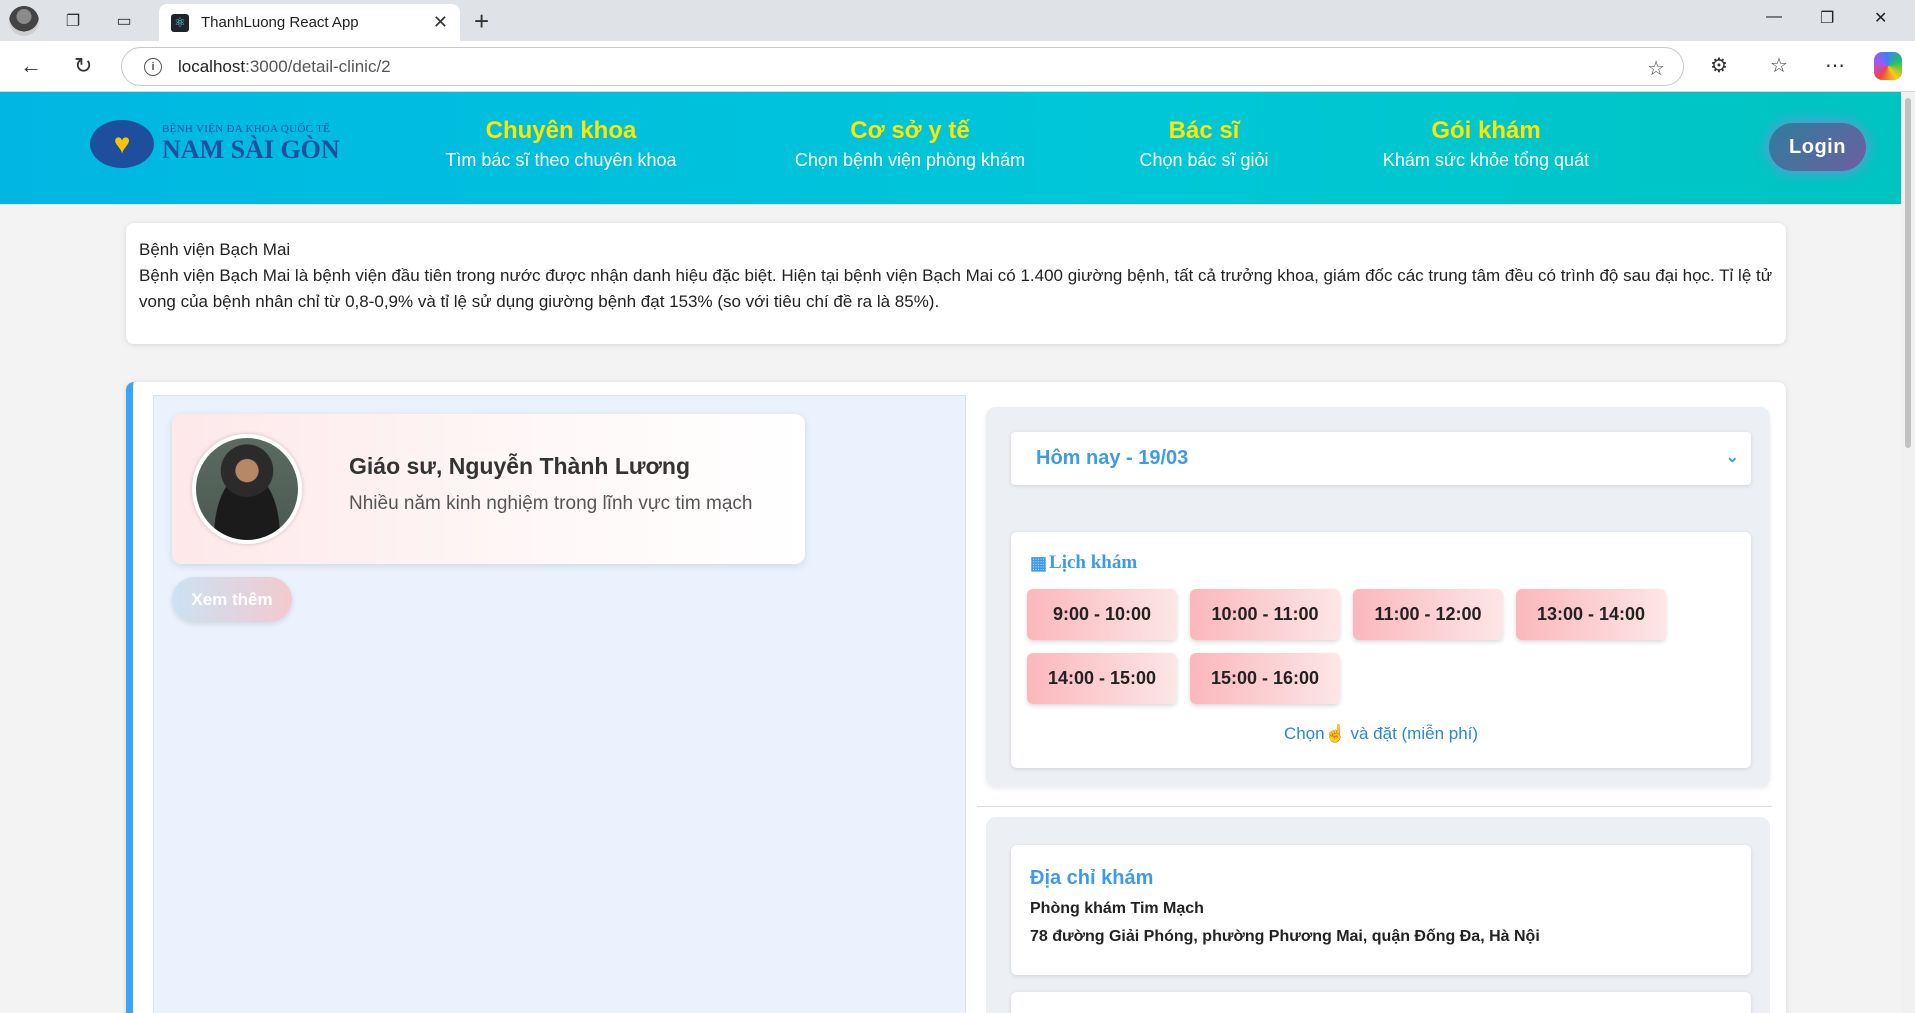  Describe the element at coordinates (251, 149) in the screenshot. I see `logo-title: NAM SÀI GÒN` at that location.